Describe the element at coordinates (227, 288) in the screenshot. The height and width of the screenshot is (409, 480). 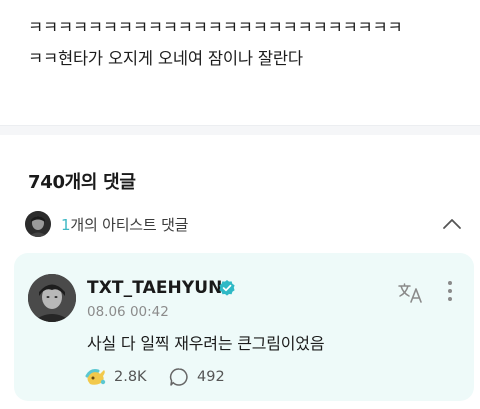
I see `verified-badge-icon` at that location.